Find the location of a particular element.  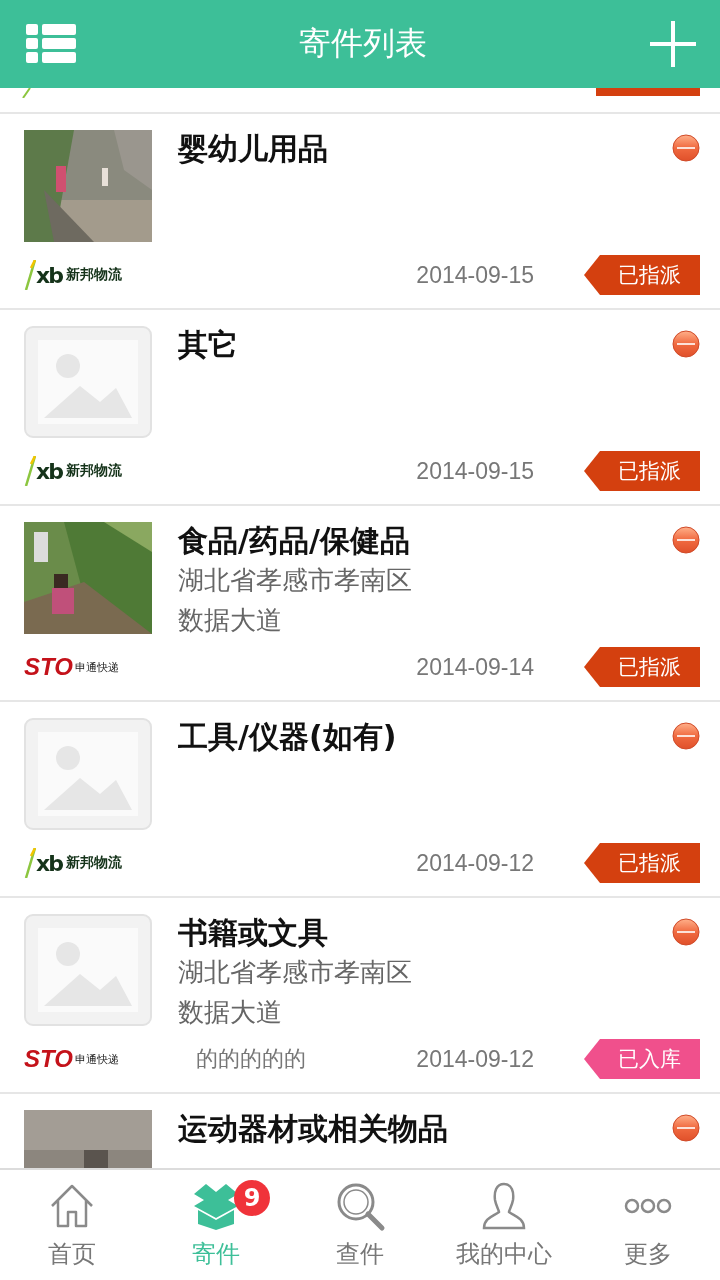

item-title: 食品/药品/保健品 is located at coordinates (294, 541).